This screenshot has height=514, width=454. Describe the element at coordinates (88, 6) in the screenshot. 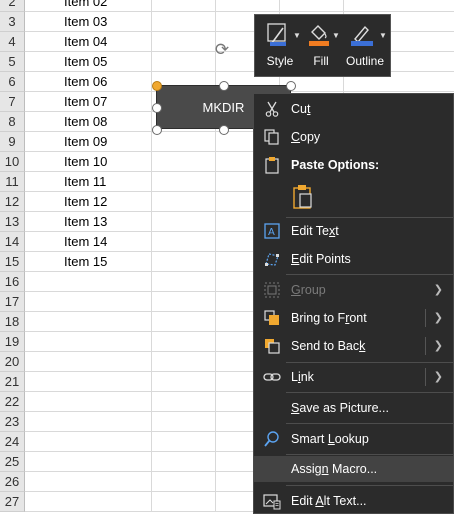

I see `cell-item: Item 02` at that location.